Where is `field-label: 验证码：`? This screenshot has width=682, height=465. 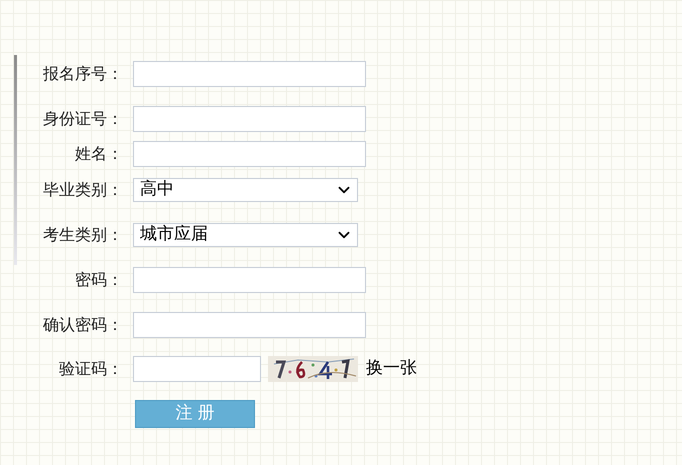 field-label: 验证码： is located at coordinates (91, 369).